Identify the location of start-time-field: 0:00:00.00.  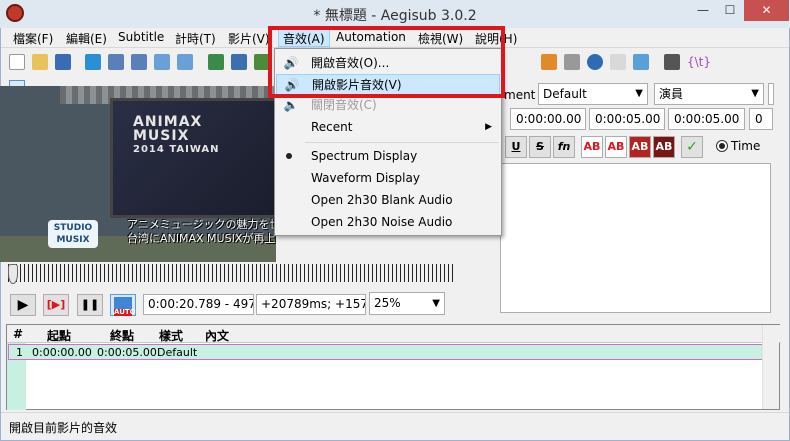
(548, 119).